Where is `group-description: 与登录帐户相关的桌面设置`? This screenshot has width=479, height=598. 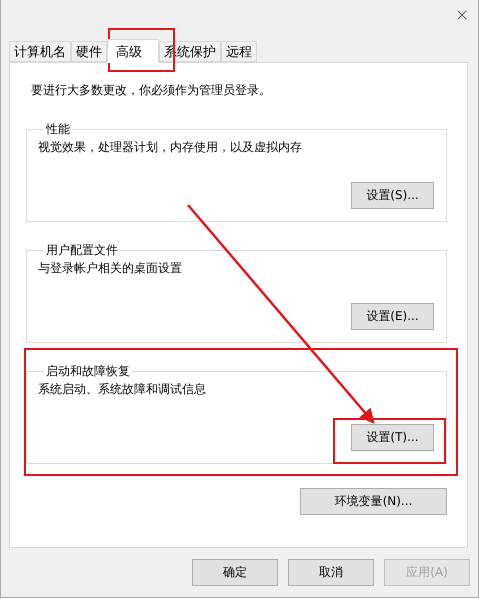
group-description: 与登录帐户相关的桌面设置 is located at coordinates (110, 268).